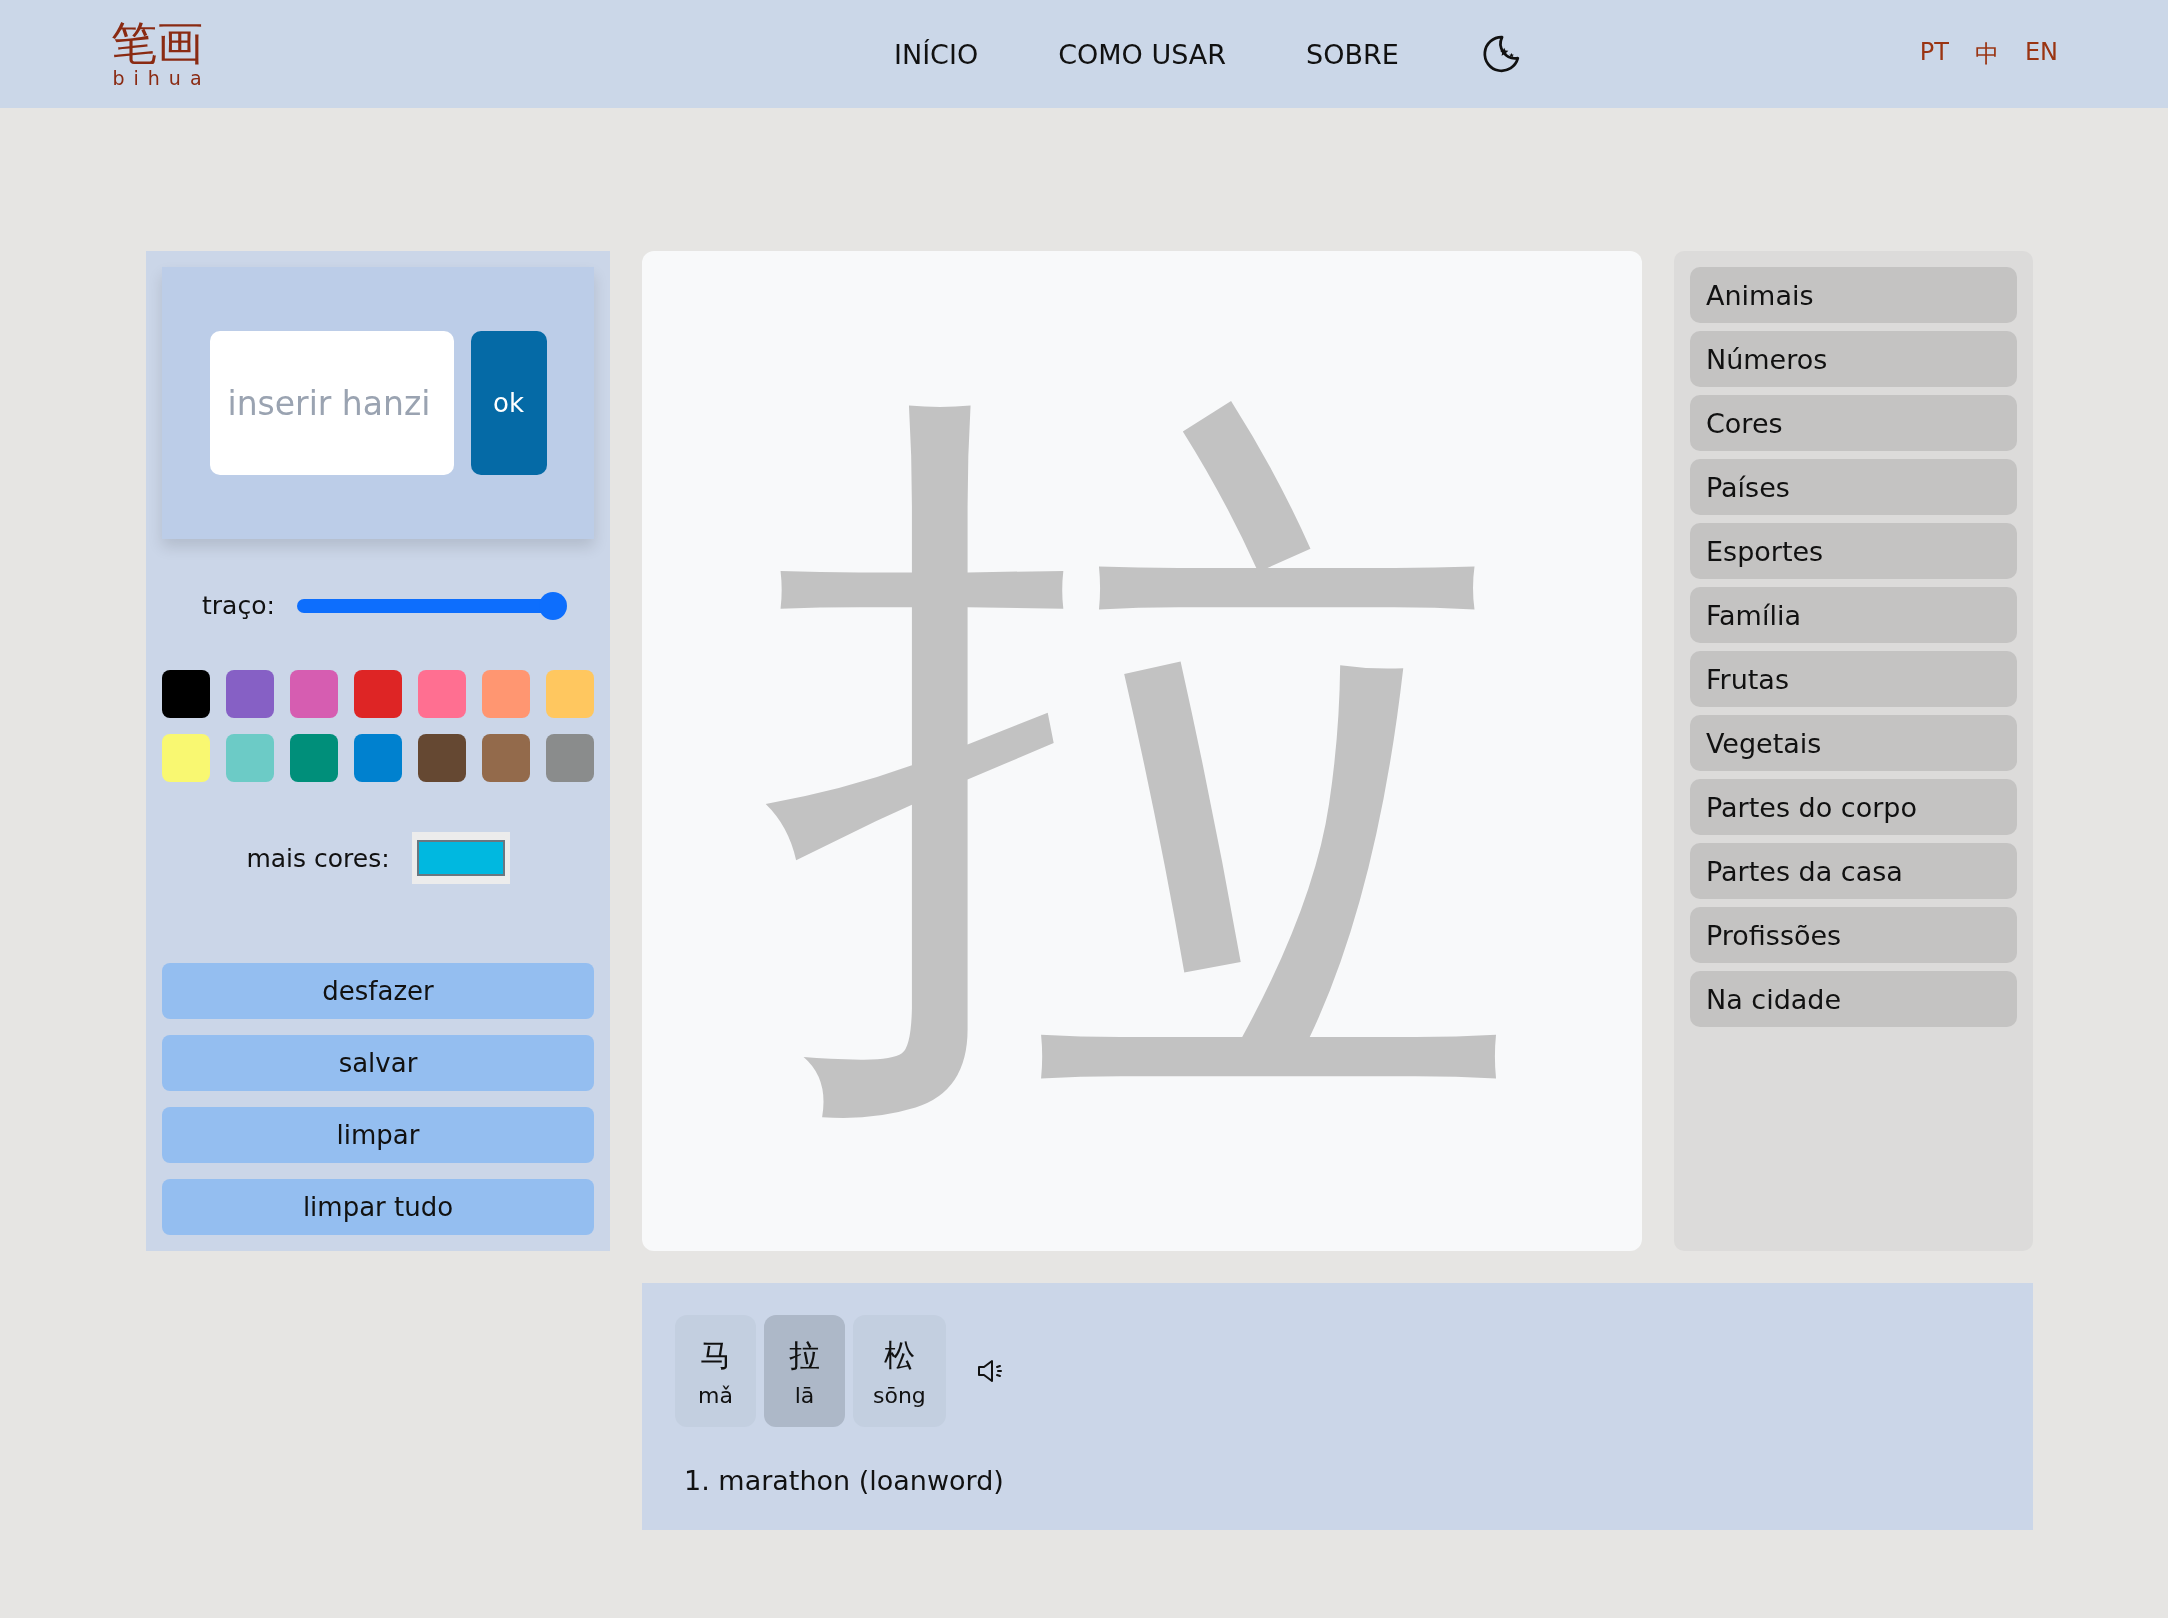  Describe the element at coordinates (2041, 54) in the screenshot. I see `language-link: EN` at that location.